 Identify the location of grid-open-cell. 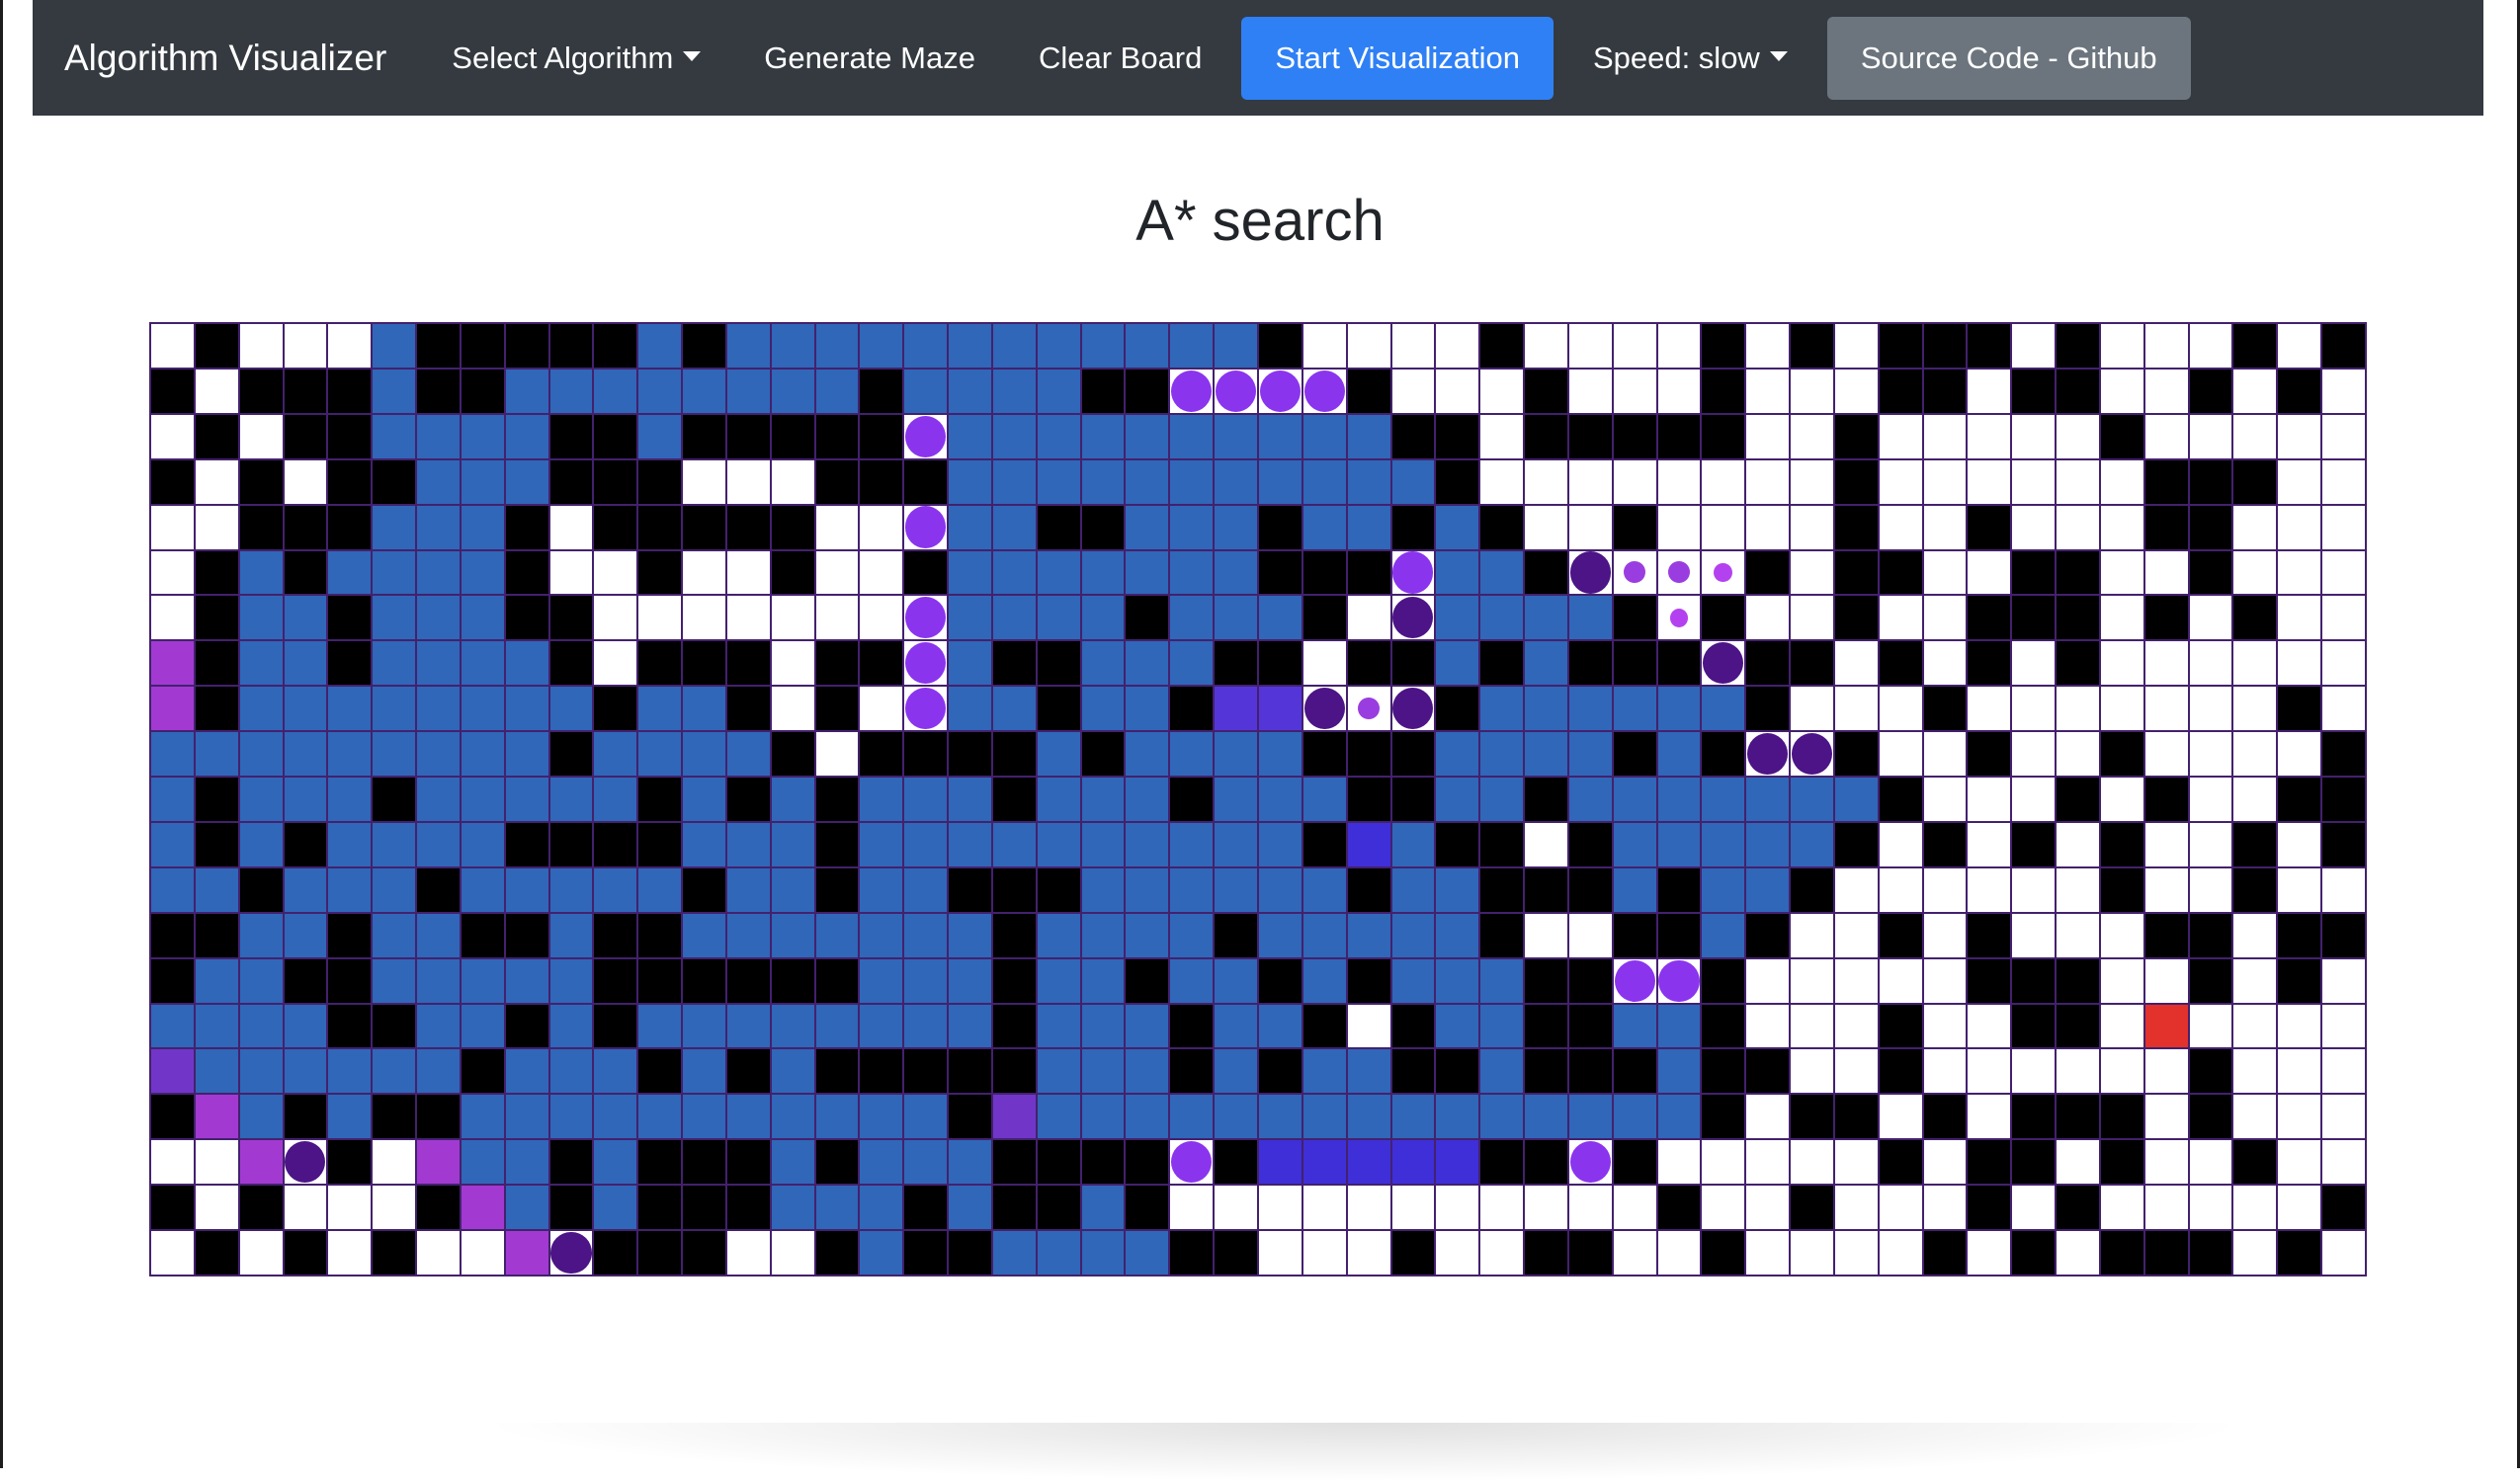
(1368, 1162).